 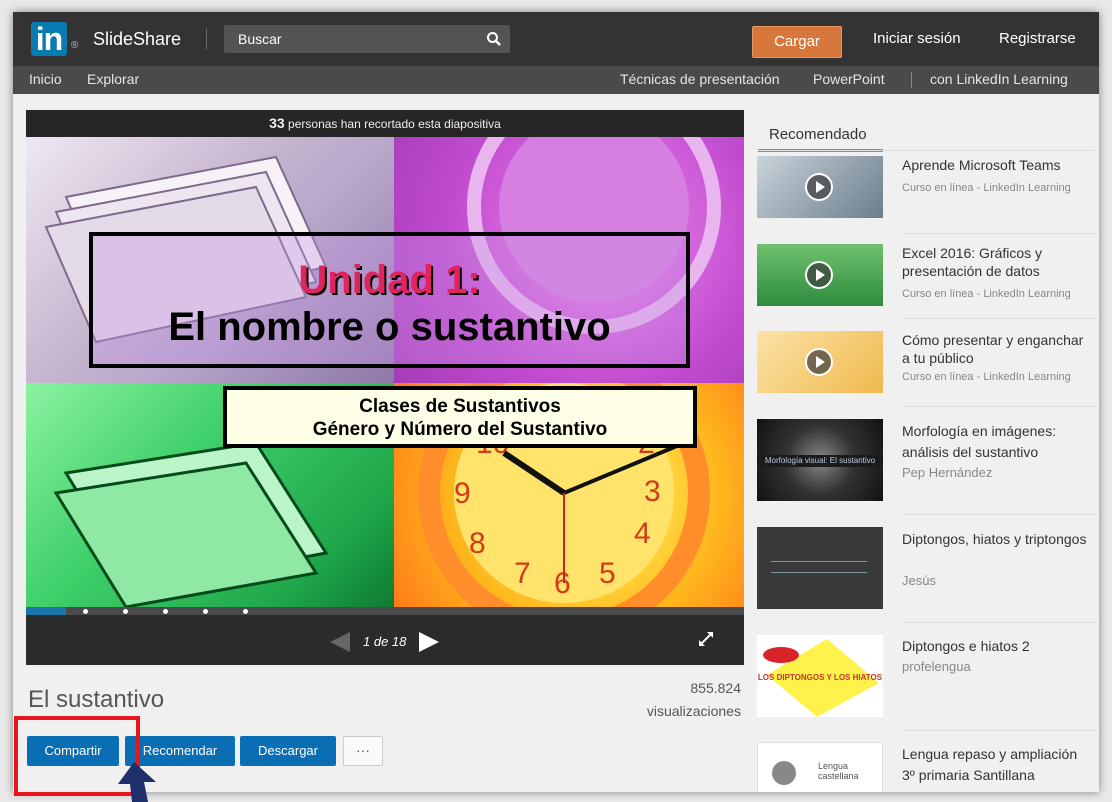 I want to click on slide-subtitle-line-2: Género y Número del Sustantivo, so click(x=460, y=429).